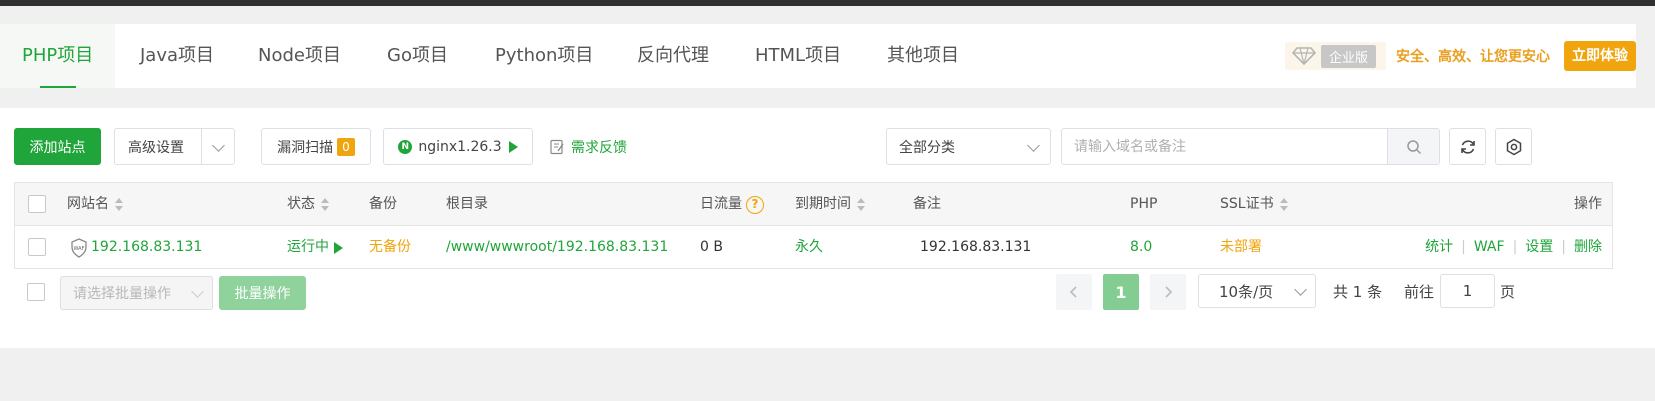 The height and width of the screenshot is (401, 1655). I want to click on vuln-scan-label: 漏洞扫描, so click(305, 147).